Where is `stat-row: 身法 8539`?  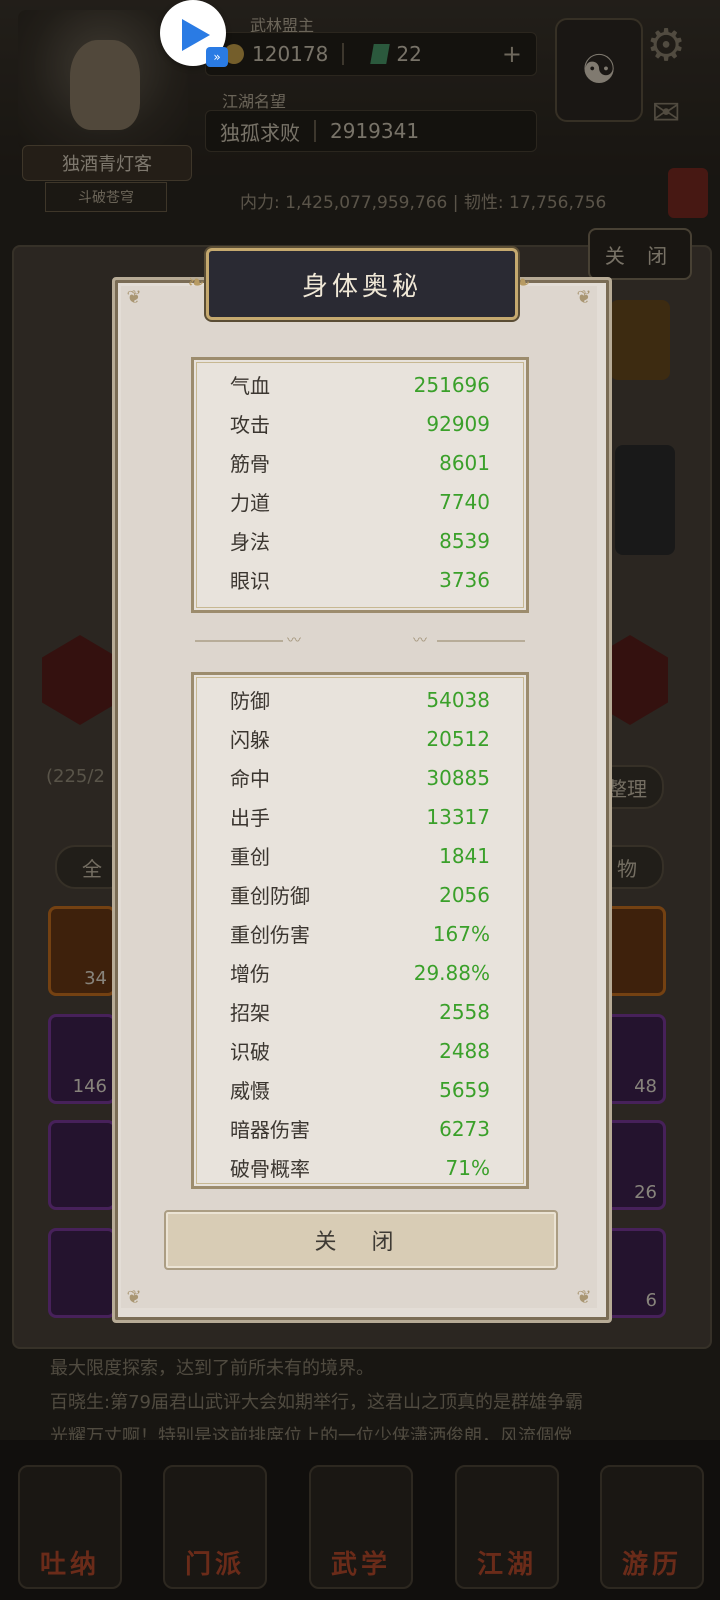 stat-row: 身法 8539 is located at coordinates (360, 540).